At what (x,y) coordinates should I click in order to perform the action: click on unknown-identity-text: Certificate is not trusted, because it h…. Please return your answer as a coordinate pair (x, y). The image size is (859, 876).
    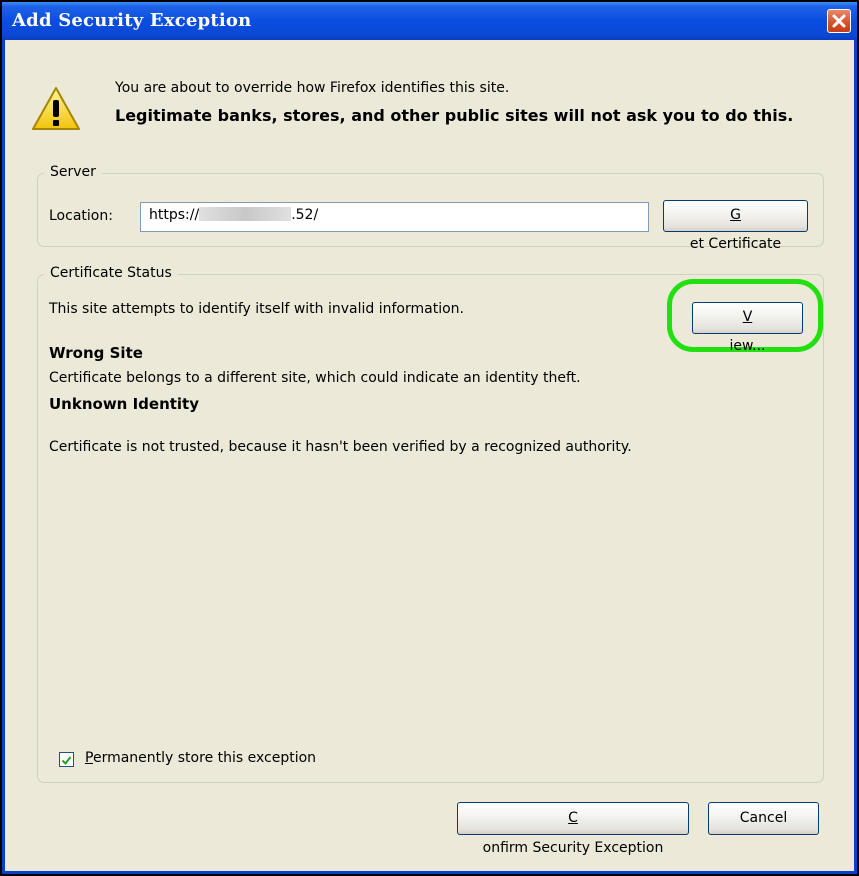
    Looking at the image, I should click on (340, 447).